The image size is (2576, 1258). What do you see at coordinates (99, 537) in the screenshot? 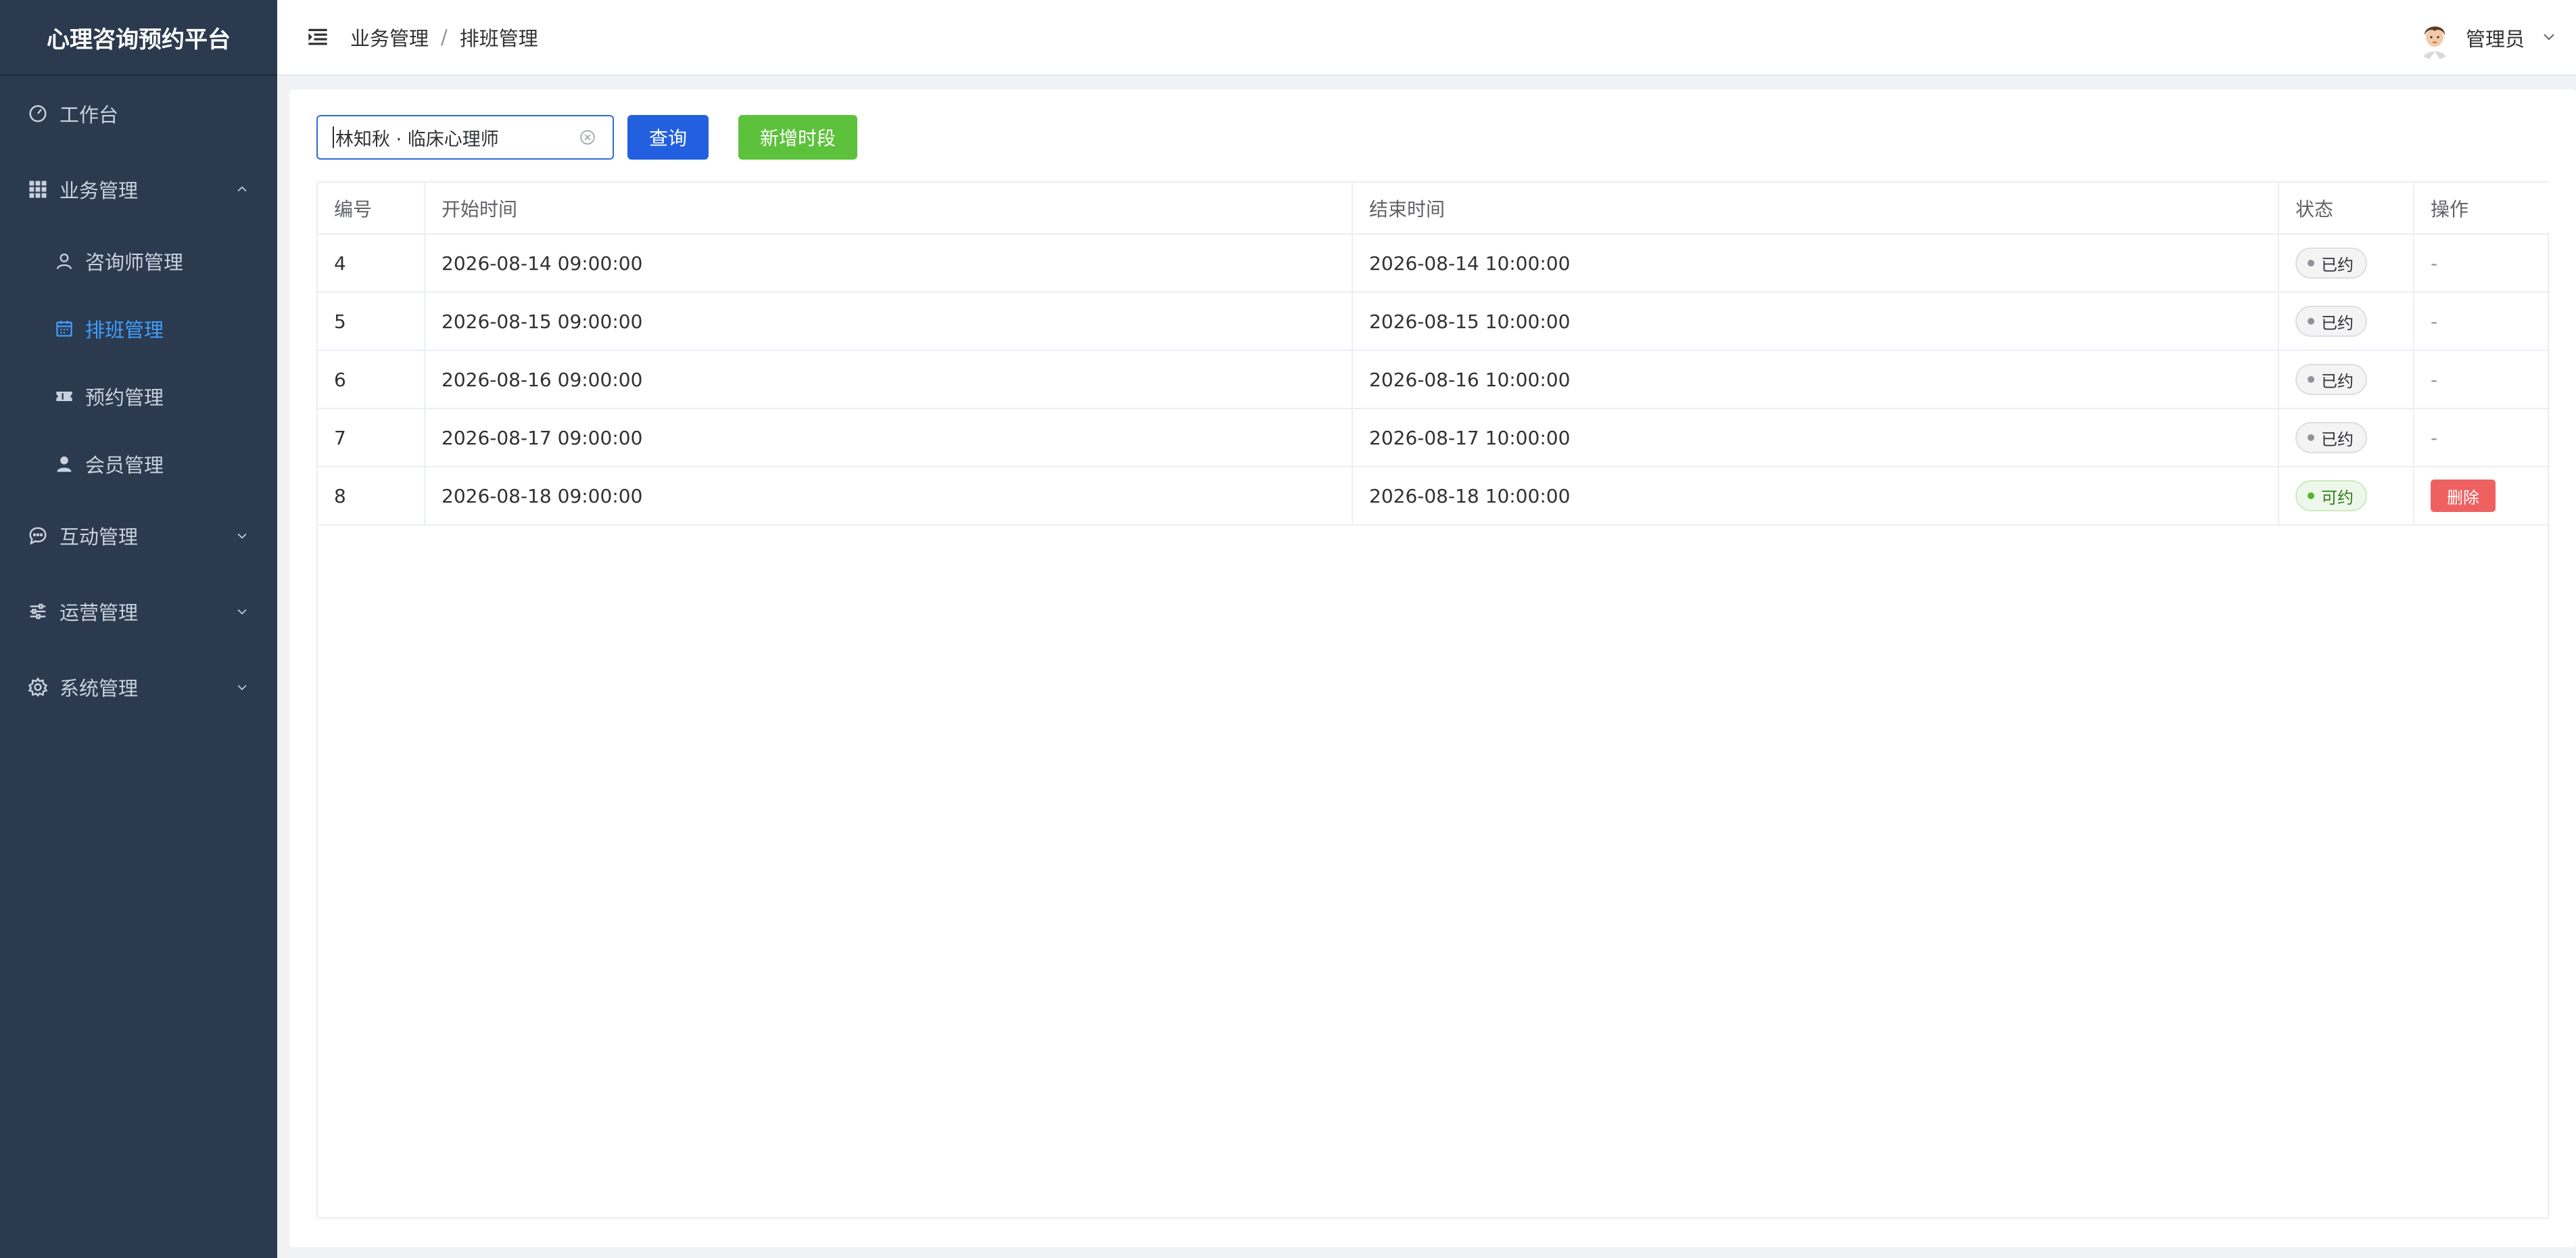
I see `sidebar-item-label: 互动管理` at bounding box center [99, 537].